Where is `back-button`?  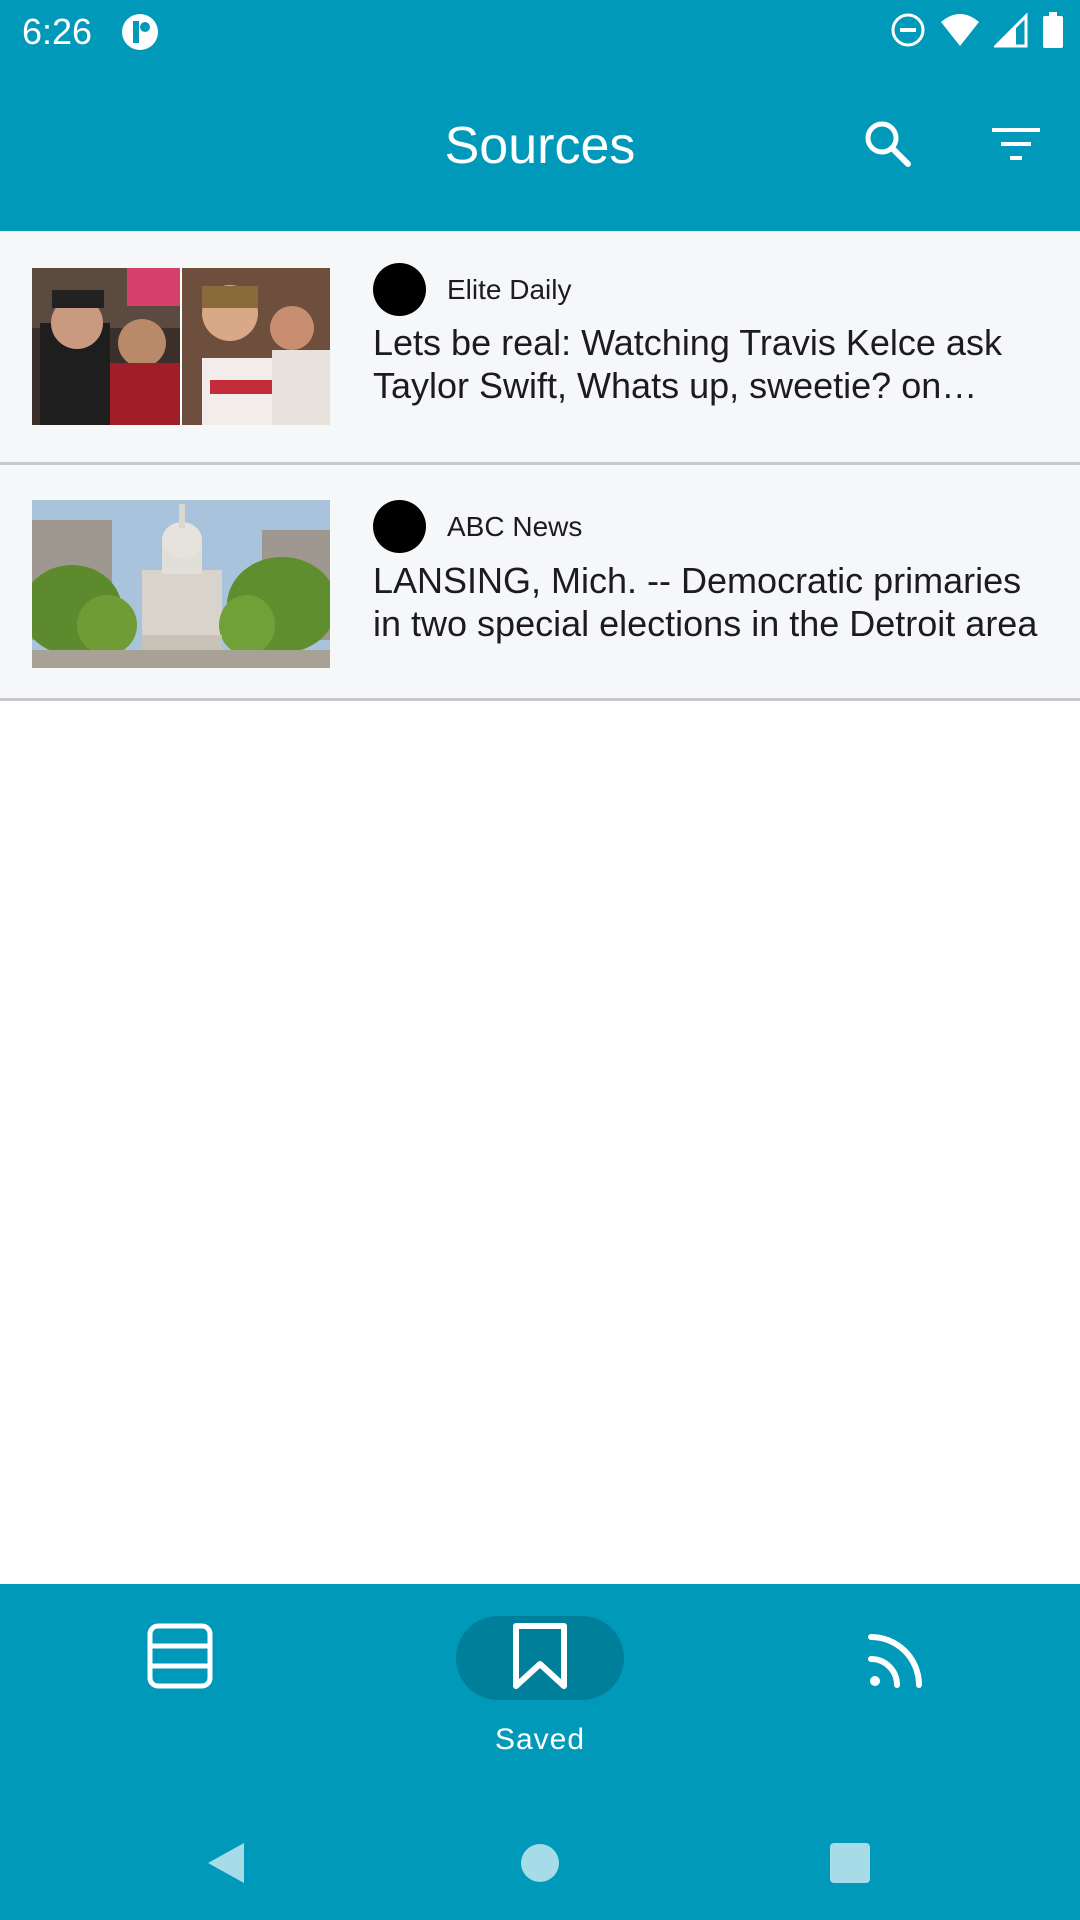 back-button is located at coordinates (226, 1865).